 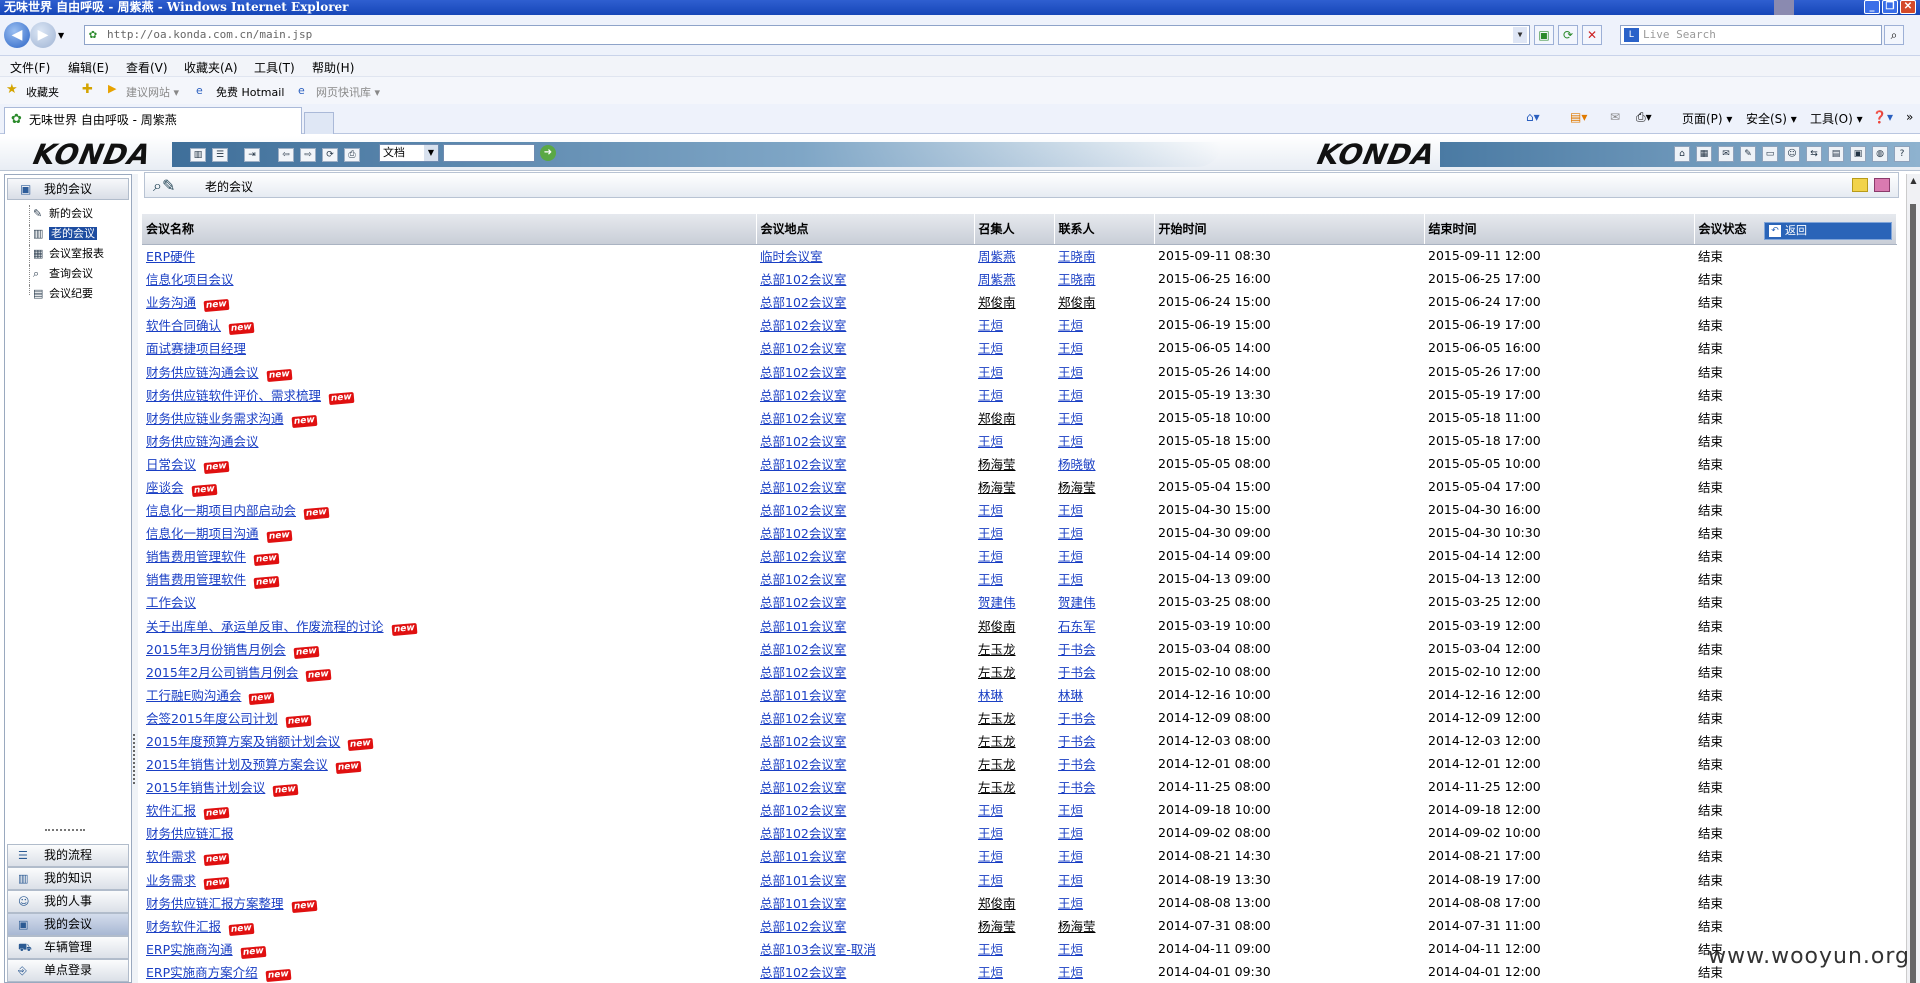 What do you see at coordinates (1902, 154) in the screenshot?
I see `help-tool-icon: ?` at bounding box center [1902, 154].